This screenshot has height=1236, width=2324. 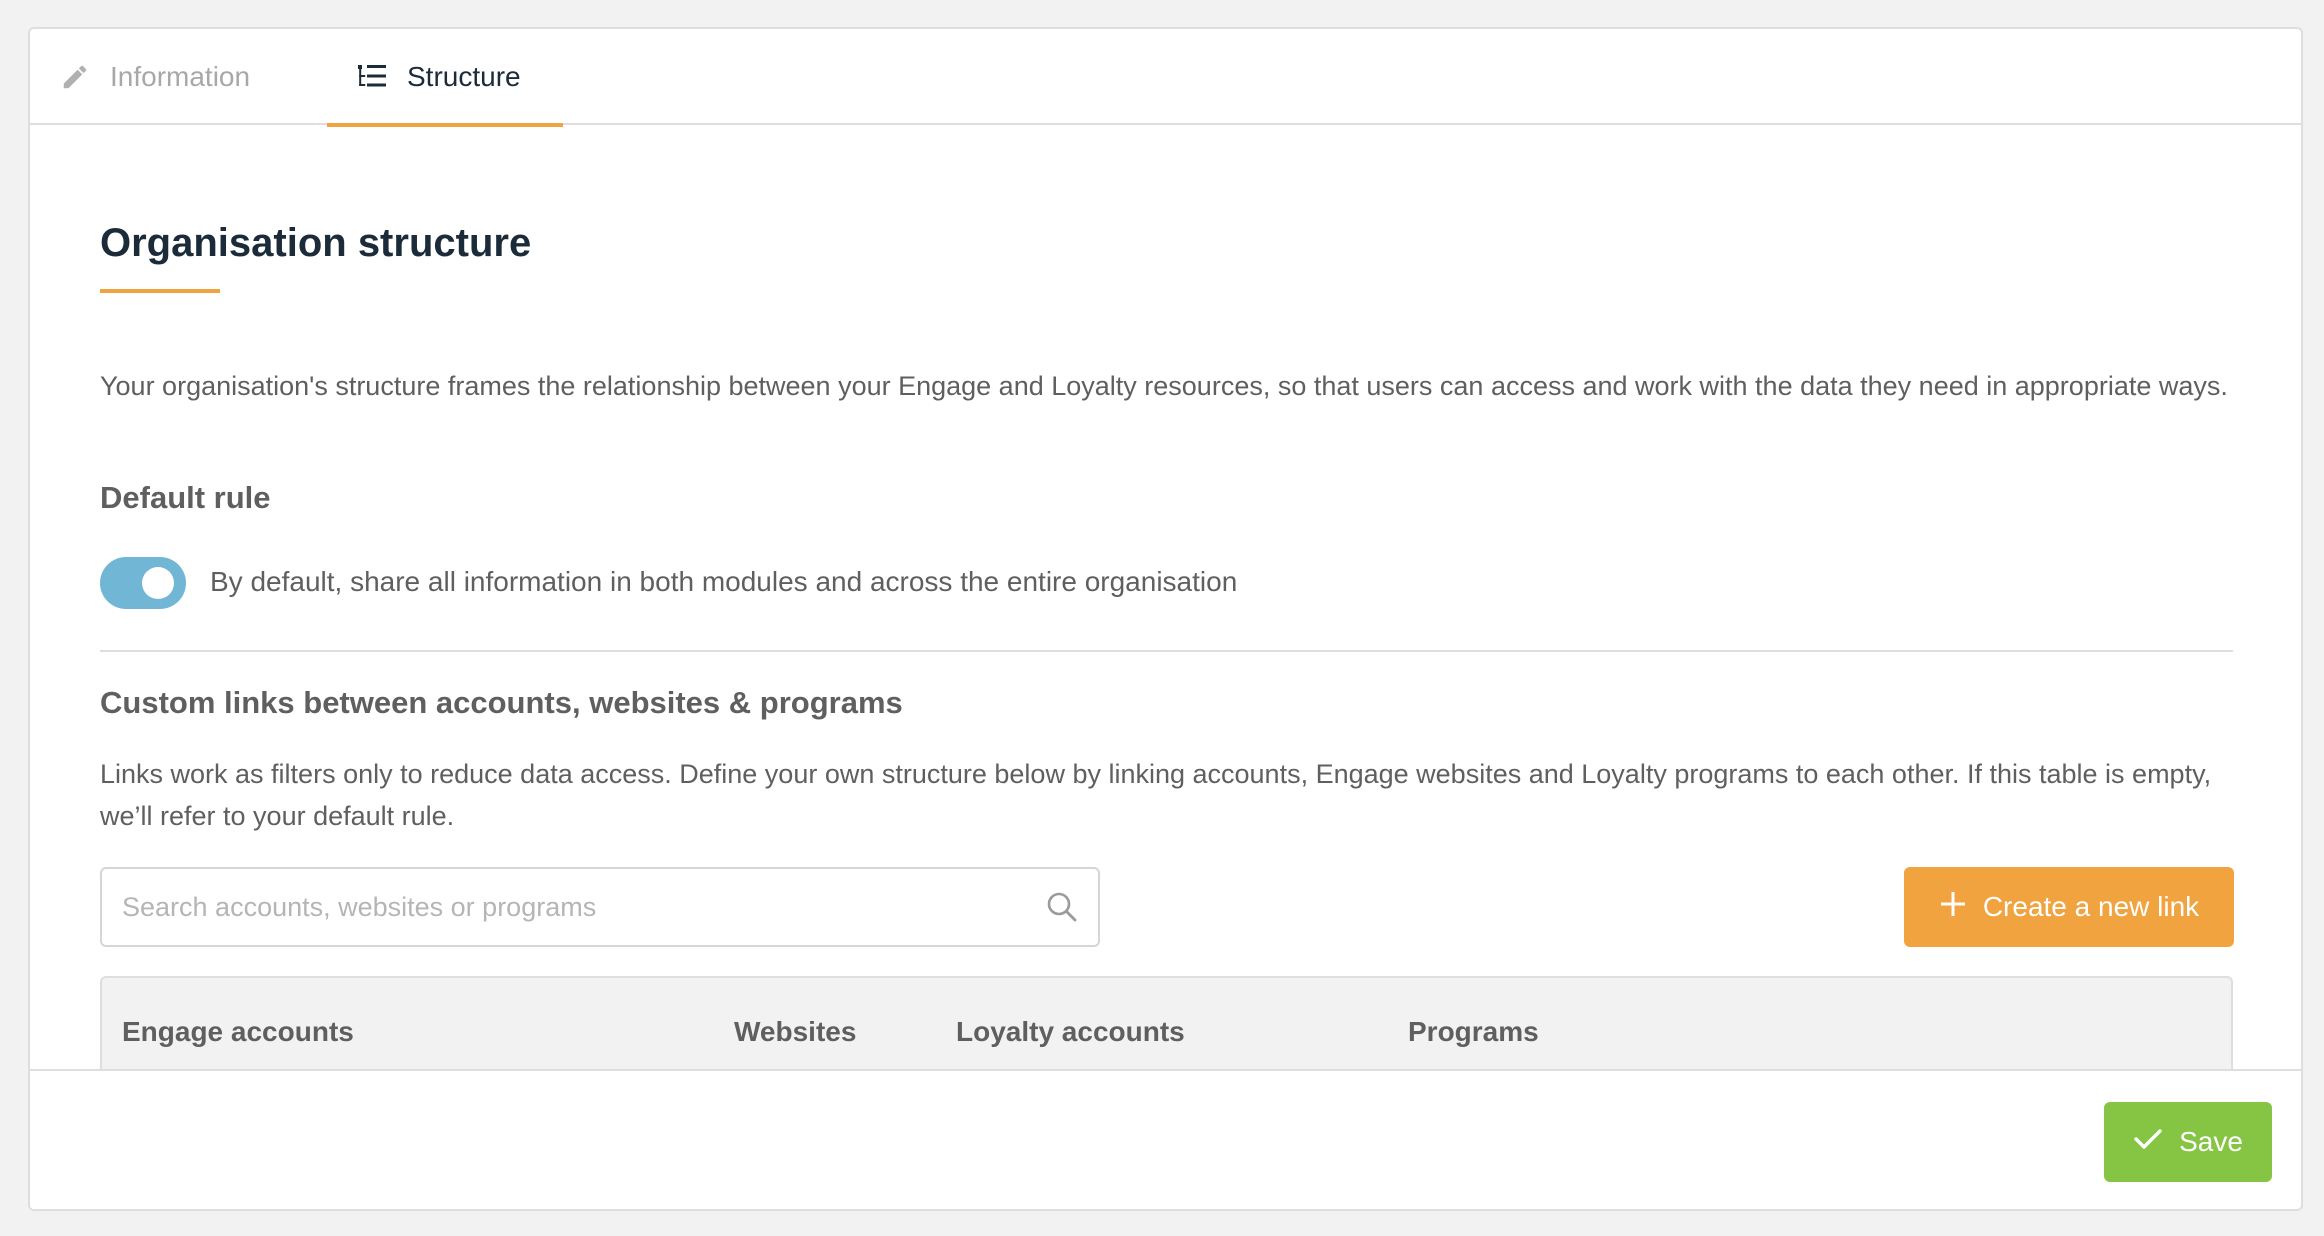 What do you see at coordinates (2091, 906) in the screenshot?
I see `create-new-link-label: Create a new link` at bounding box center [2091, 906].